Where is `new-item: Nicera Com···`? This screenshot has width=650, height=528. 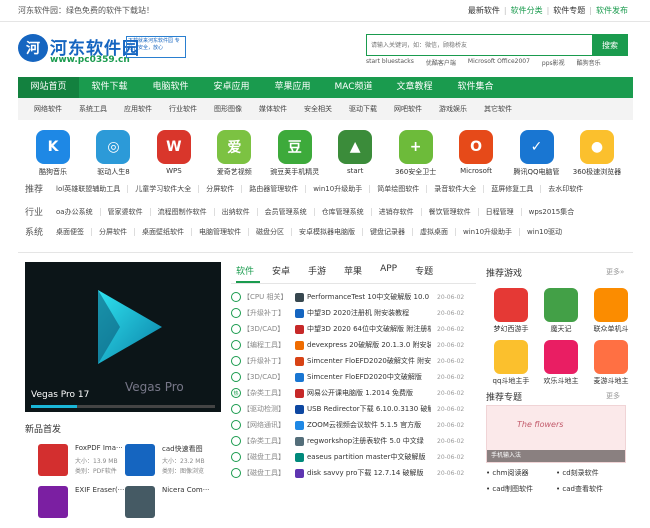 new-item: Nicera Com··· is located at coordinates (171, 507).